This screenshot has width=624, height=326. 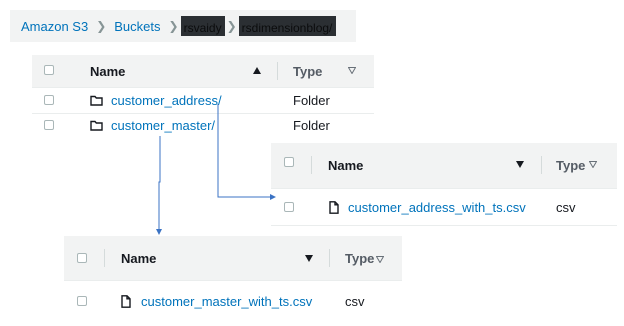 I want to click on table-row: customer_master_with_ts.csv csv, so click(x=233, y=299).